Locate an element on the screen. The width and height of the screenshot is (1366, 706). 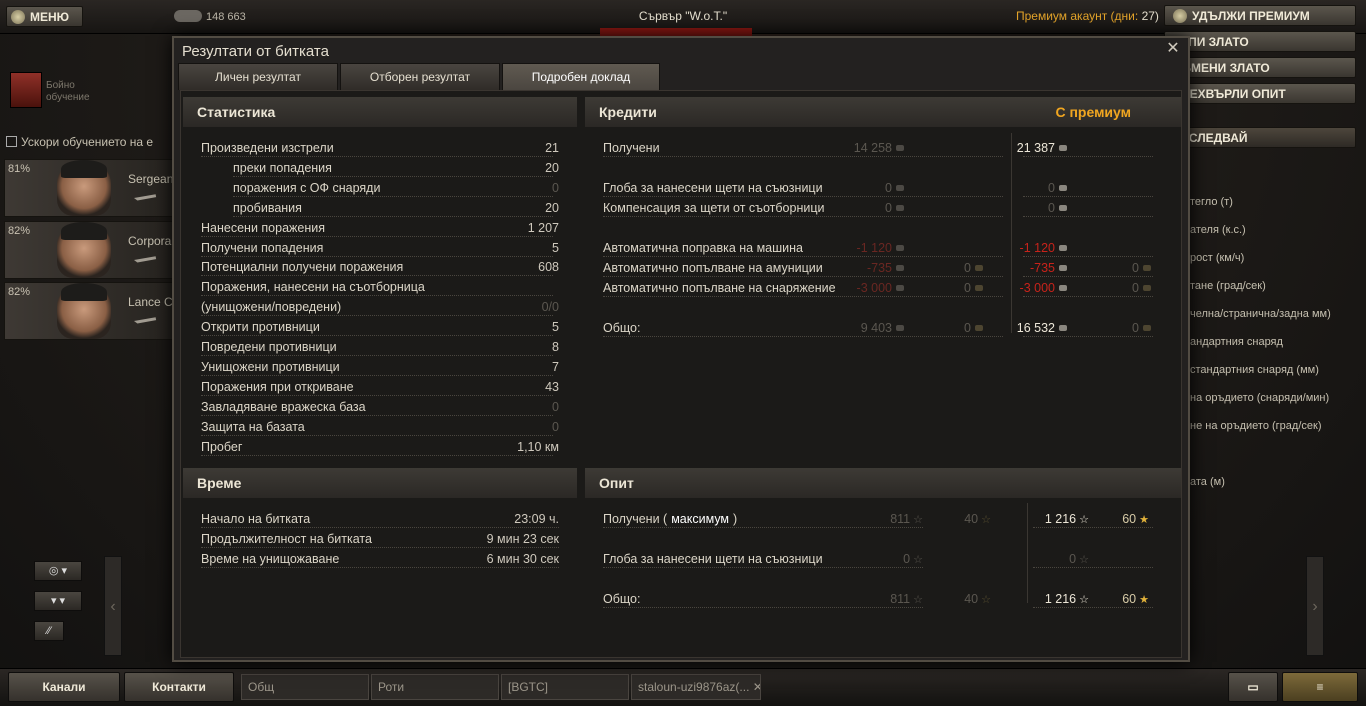
stat-value: 1,10 км is located at coordinates (538, 446).